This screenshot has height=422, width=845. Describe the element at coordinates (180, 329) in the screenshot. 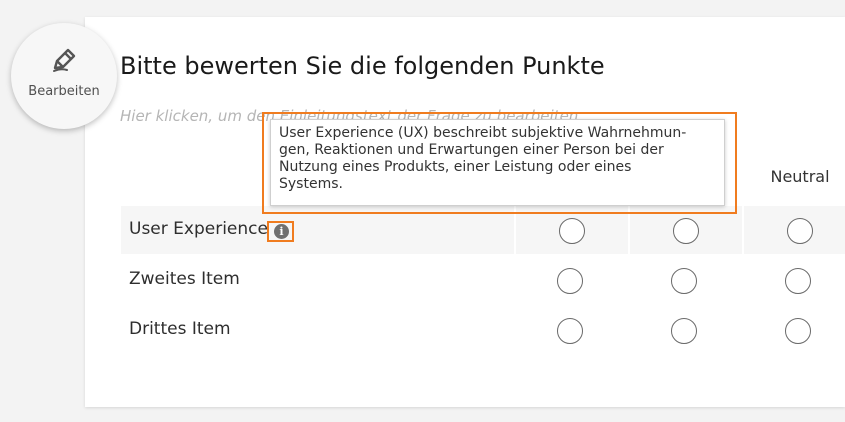

I see `row-label: Drittes Item` at that location.